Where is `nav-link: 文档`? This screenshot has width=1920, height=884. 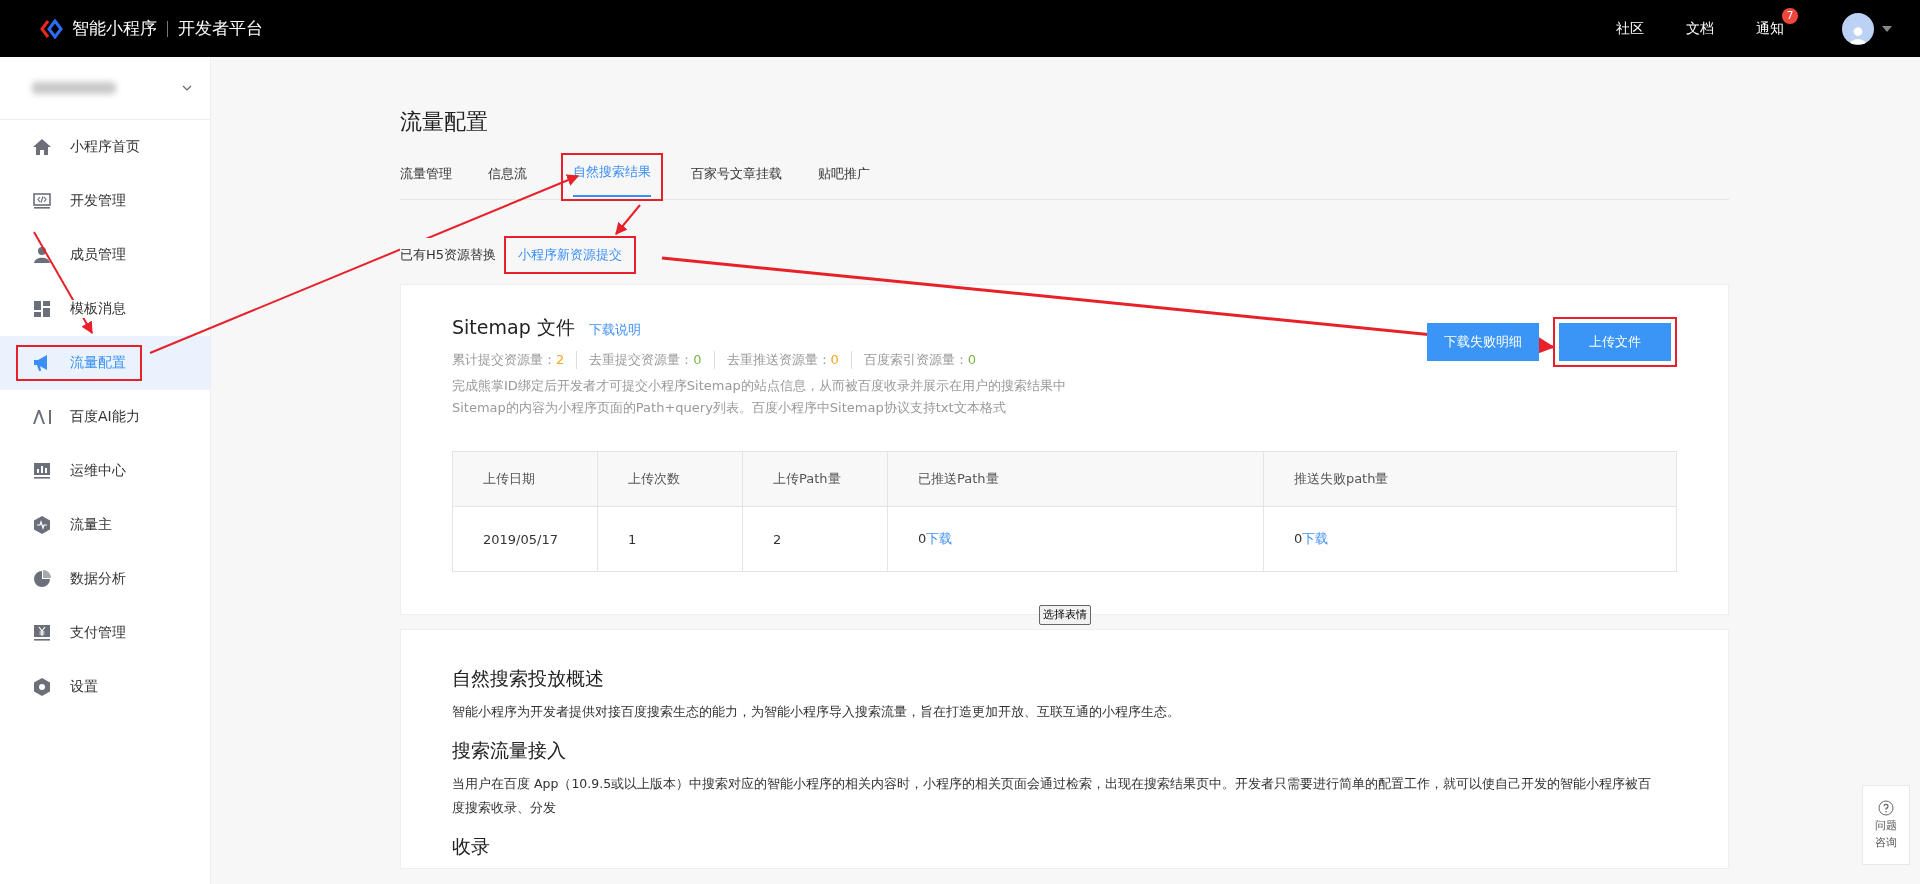
nav-link: 文档 is located at coordinates (1700, 28).